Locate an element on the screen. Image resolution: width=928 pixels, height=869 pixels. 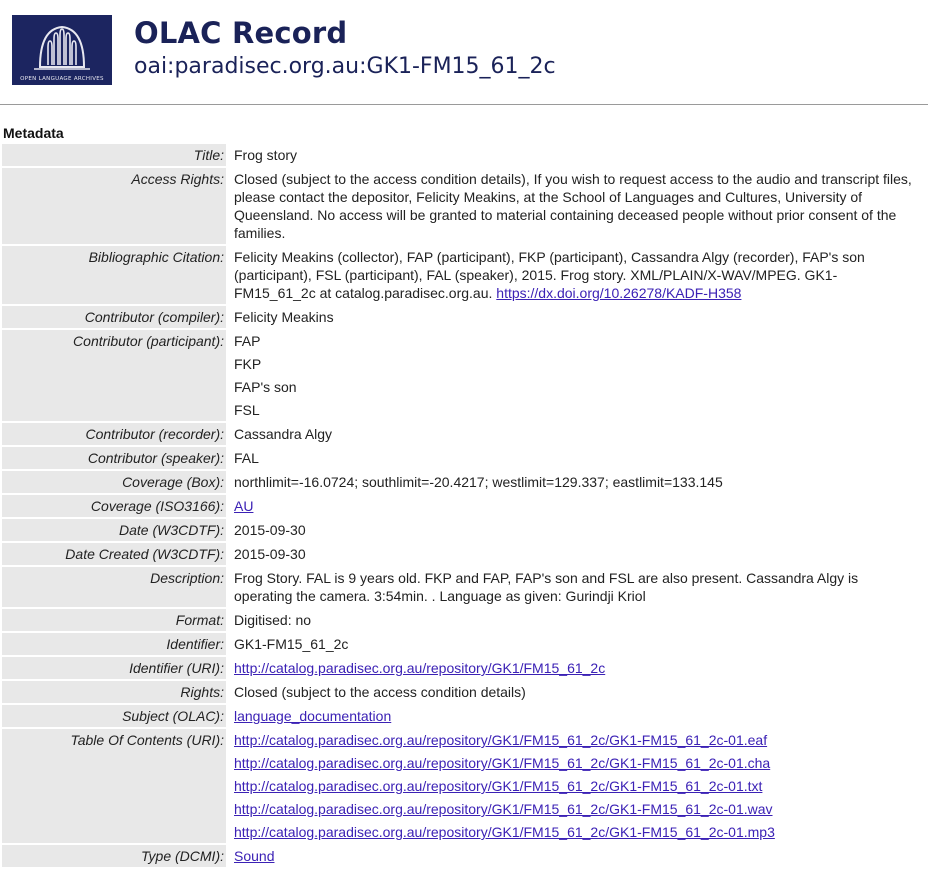
metadata-row: Contributor (compiler): Felicity Meakins is located at coordinates (464, 317).